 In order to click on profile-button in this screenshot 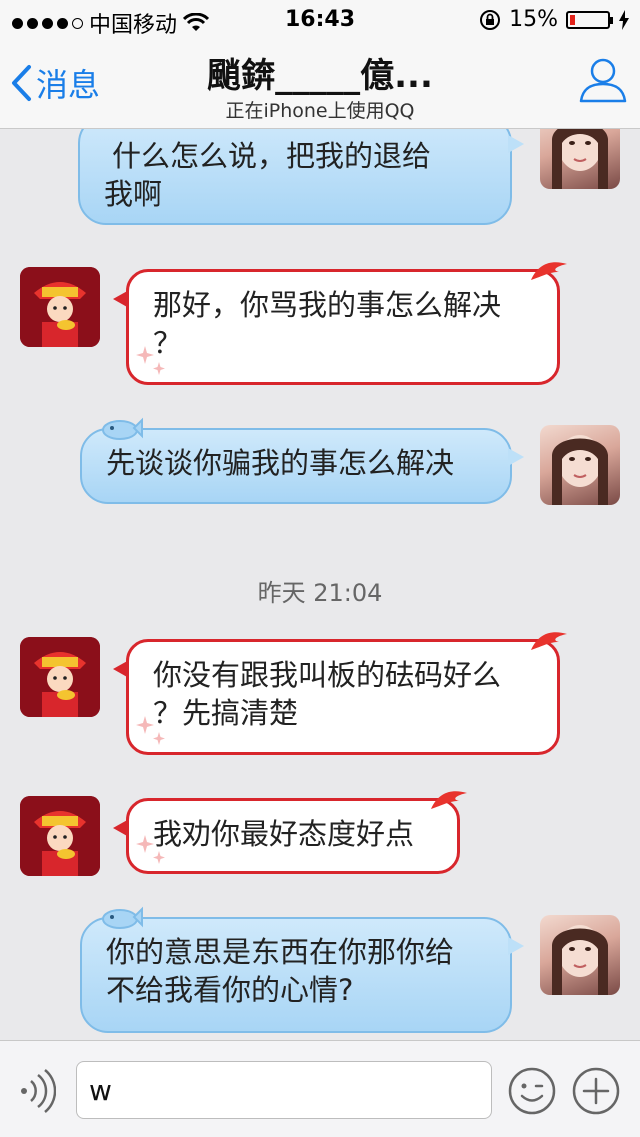, I will do `click(603, 81)`.